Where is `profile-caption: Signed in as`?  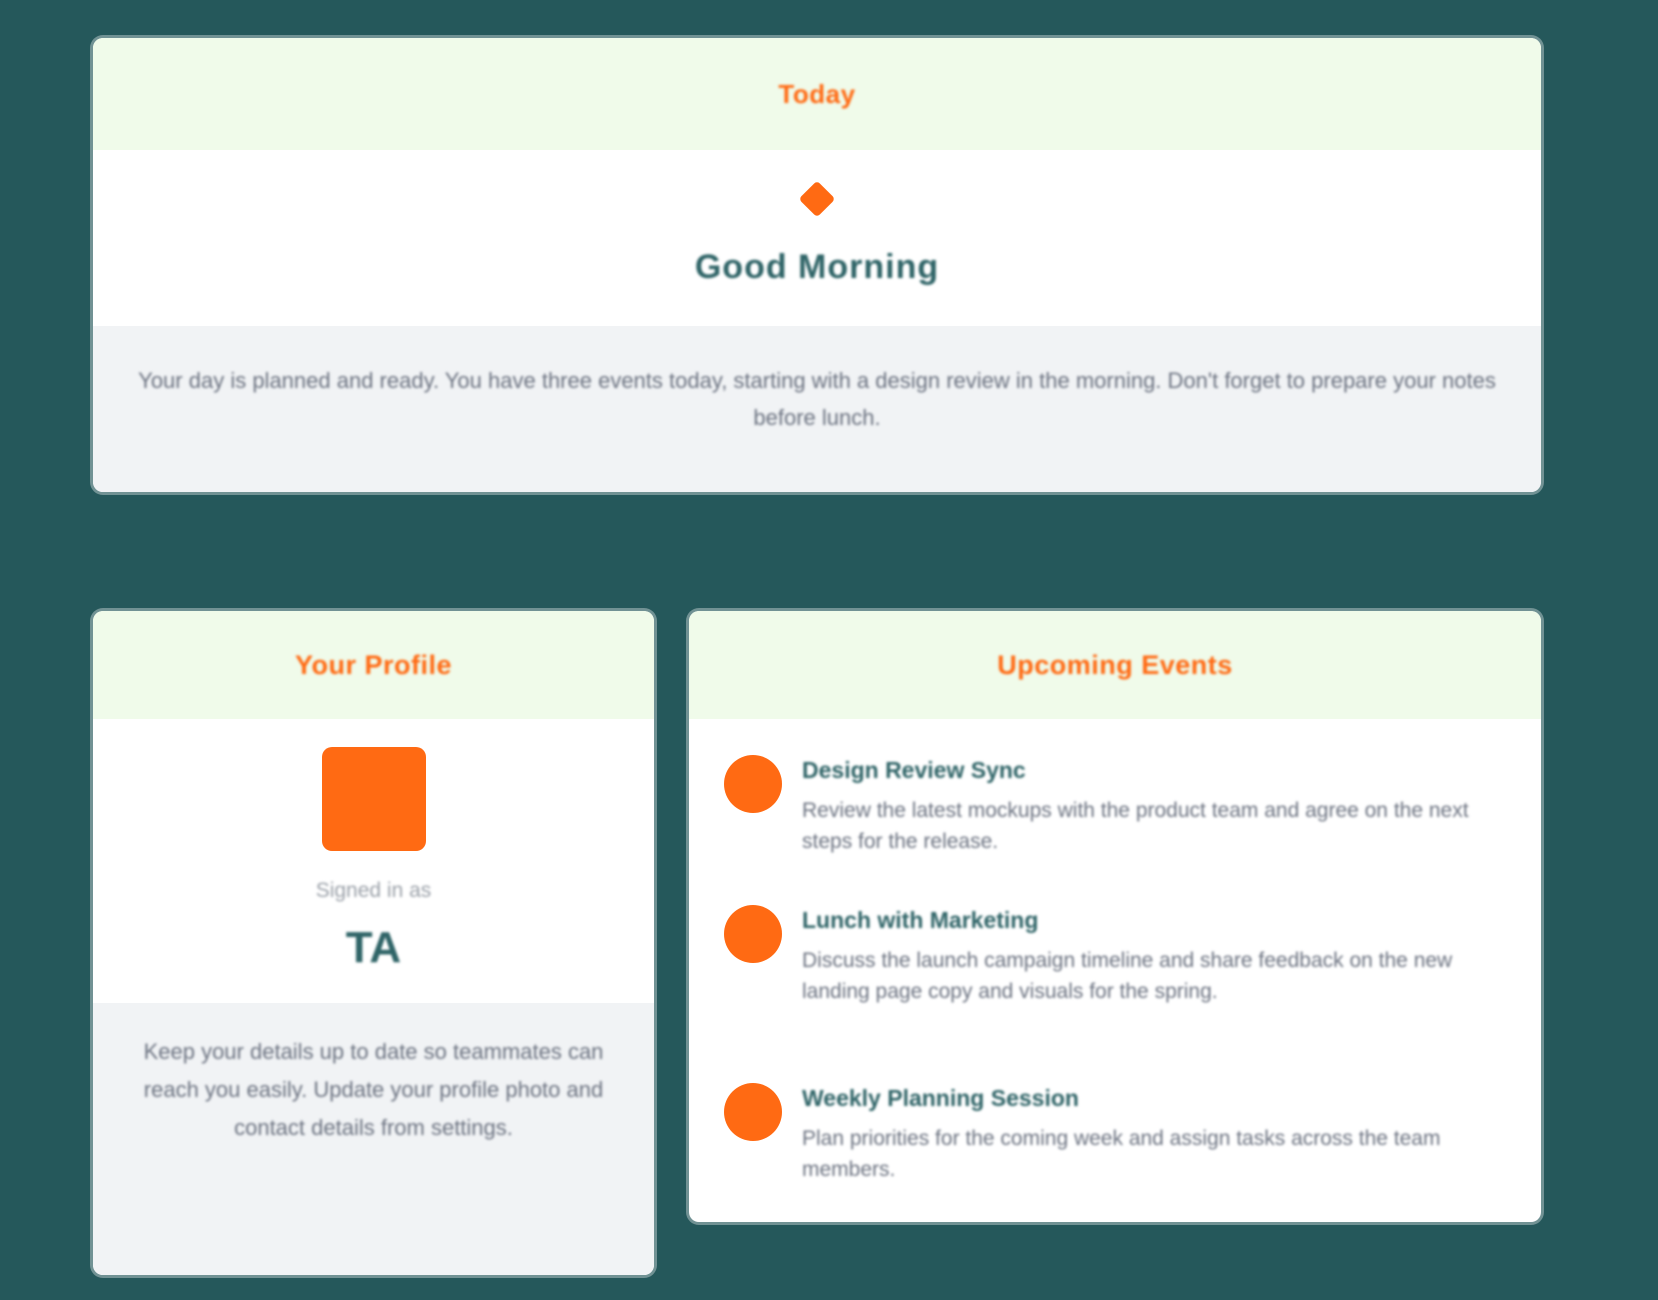
profile-caption: Signed in as is located at coordinates (373, 890).